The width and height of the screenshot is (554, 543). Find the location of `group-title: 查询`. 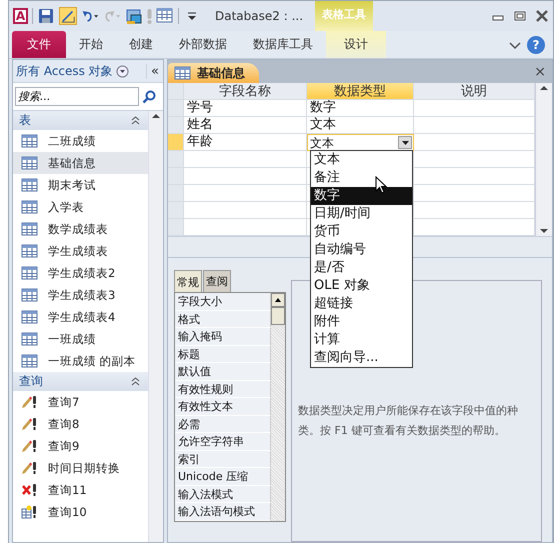

group-title: 查询 is located at coordinates (31, 381).